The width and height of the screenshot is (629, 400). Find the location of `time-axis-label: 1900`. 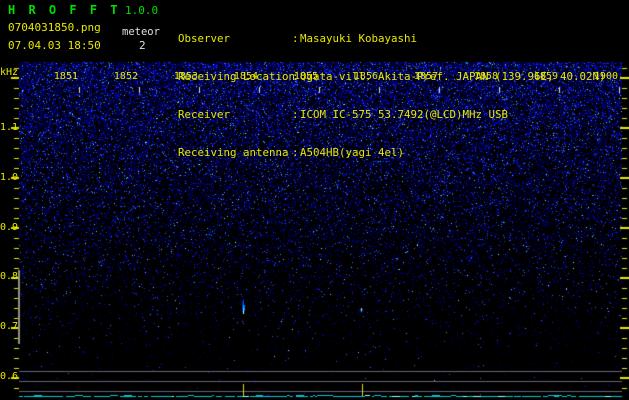

time-axis-label: 1900 is located at coordinates (605, 76).